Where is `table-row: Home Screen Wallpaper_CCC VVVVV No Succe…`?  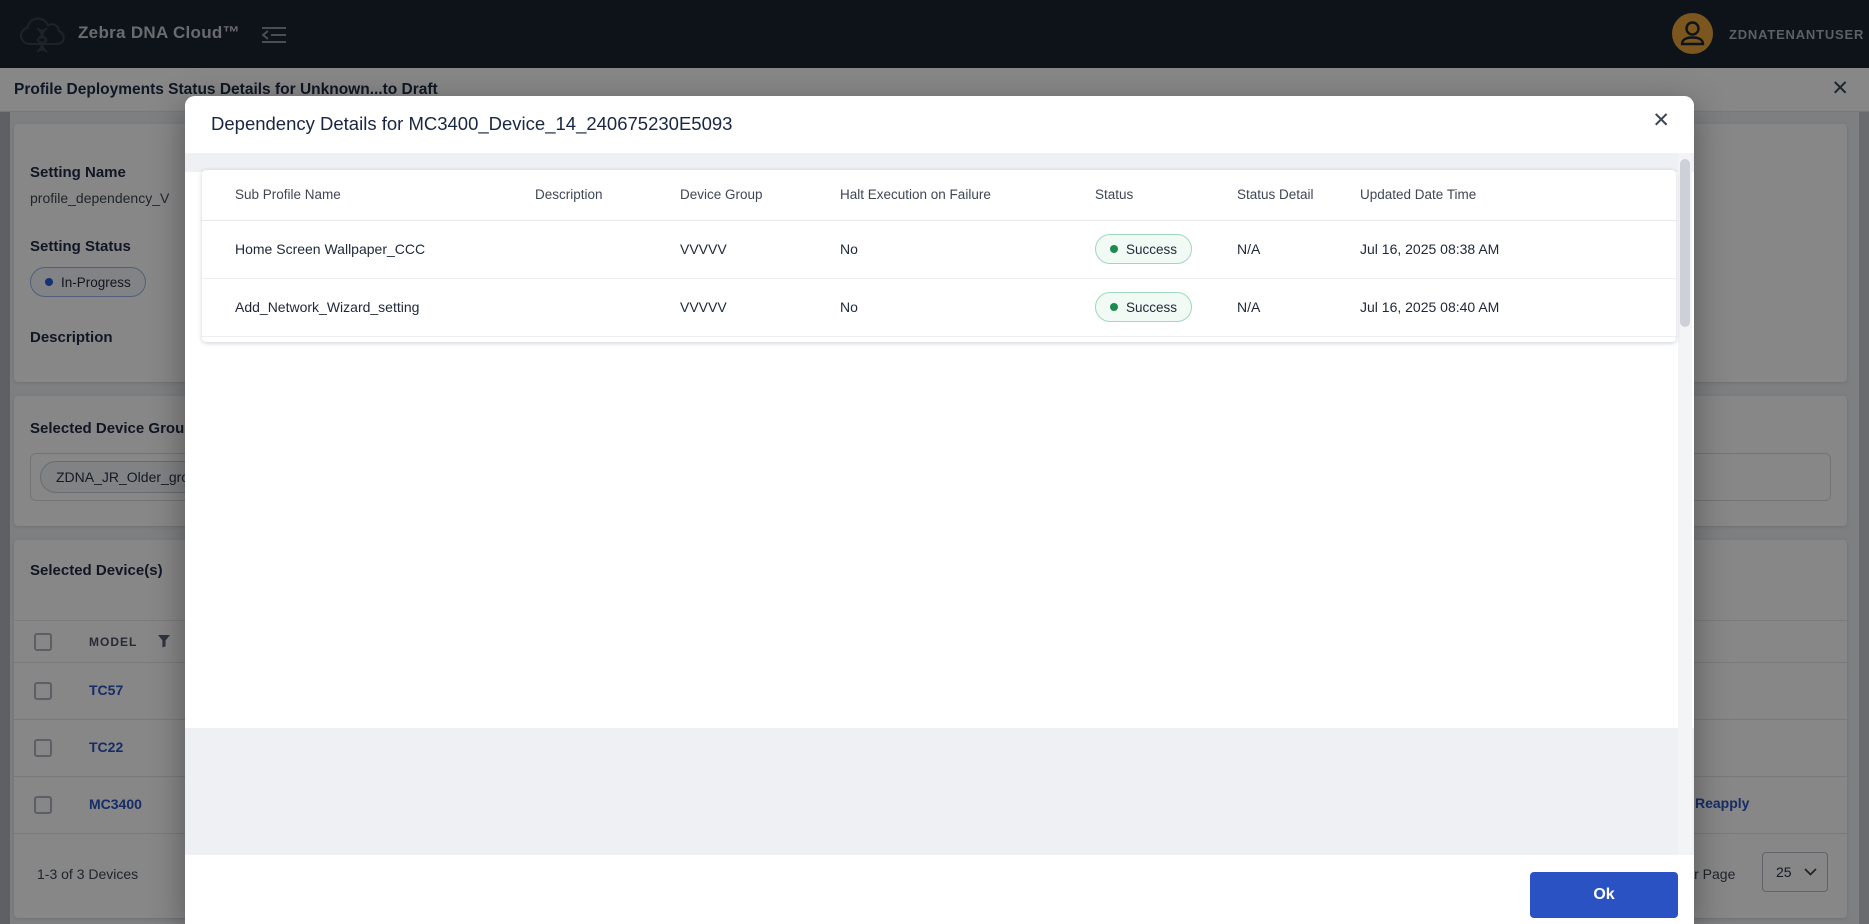
table-row: Home Screen Wallpaper_CCC VVVVV No Succe… is located at coordinates (939, 249).